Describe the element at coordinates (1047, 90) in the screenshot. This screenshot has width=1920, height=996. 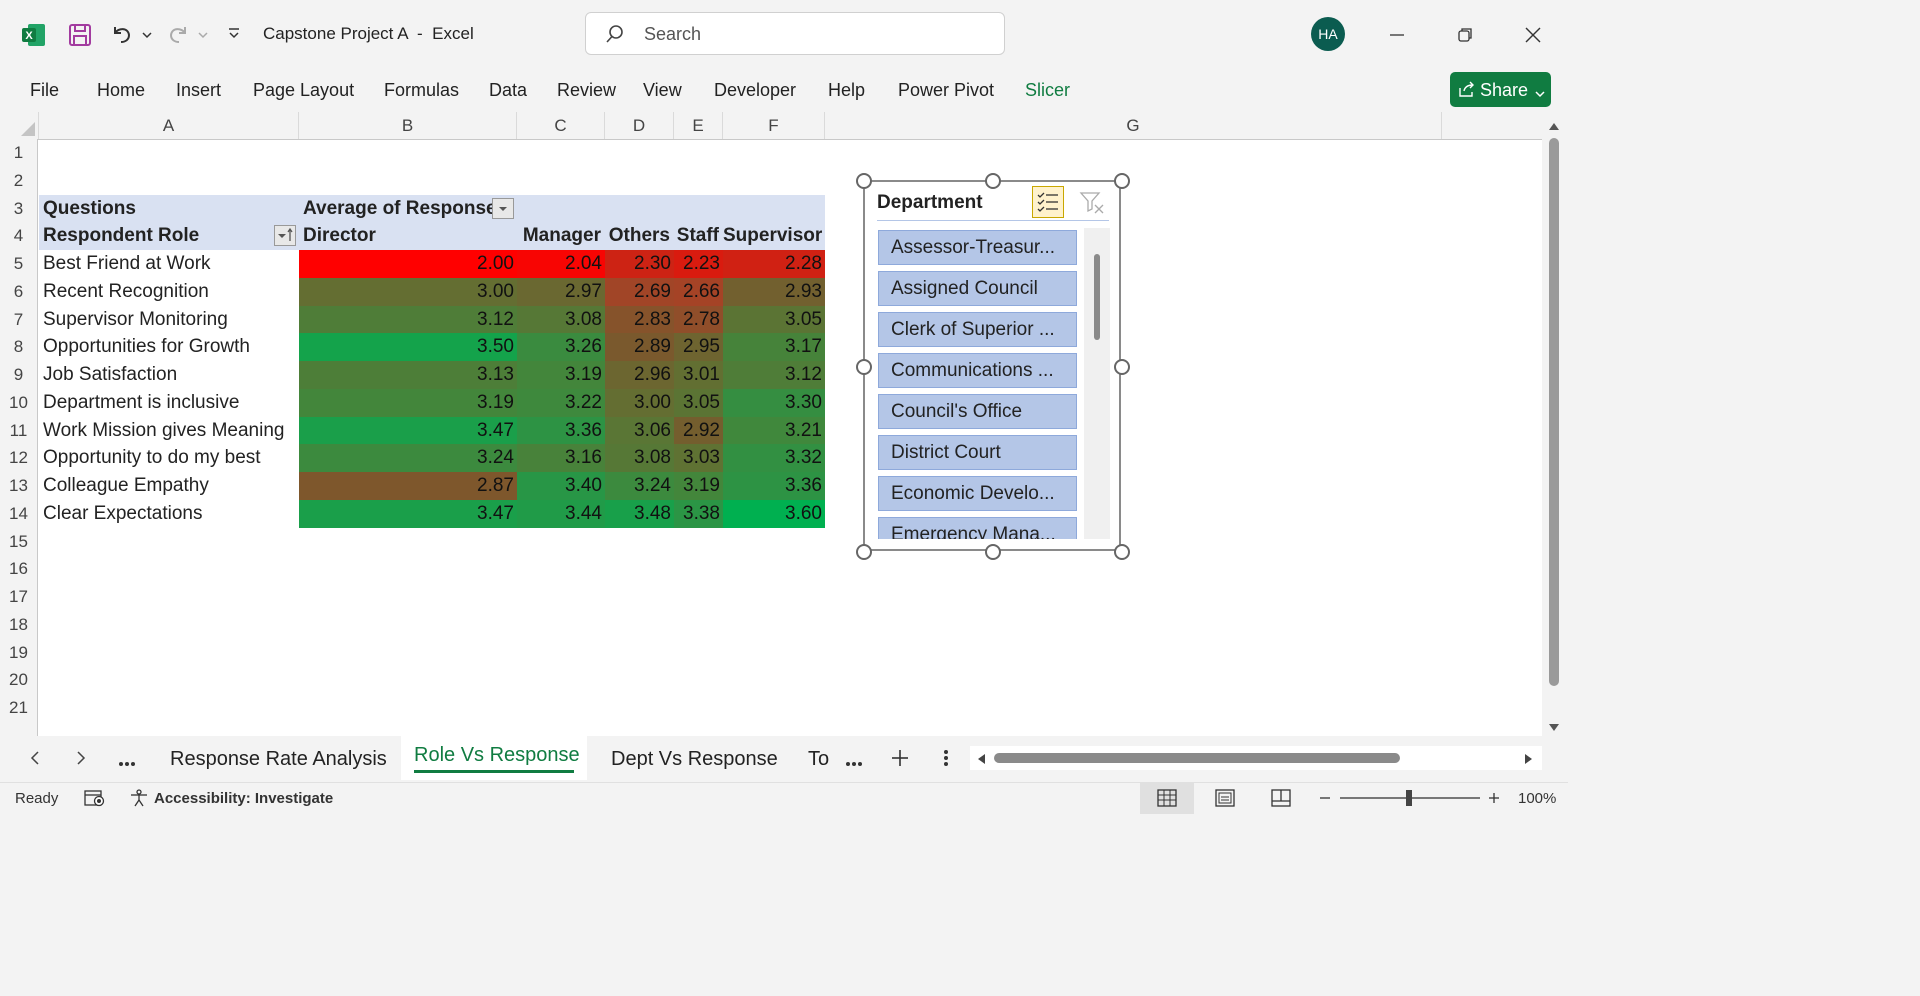
I see `menu-slicer: Slicer` at that location.